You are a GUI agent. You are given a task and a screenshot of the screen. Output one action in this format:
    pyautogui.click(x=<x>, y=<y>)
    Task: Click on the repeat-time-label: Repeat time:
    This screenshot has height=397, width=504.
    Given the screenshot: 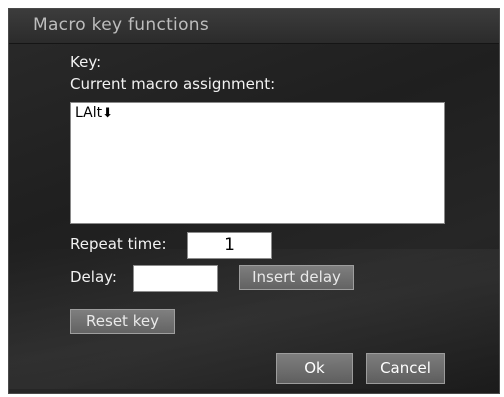 What is the action you would take?
    pyautogui.click(x=118, y=244)
    